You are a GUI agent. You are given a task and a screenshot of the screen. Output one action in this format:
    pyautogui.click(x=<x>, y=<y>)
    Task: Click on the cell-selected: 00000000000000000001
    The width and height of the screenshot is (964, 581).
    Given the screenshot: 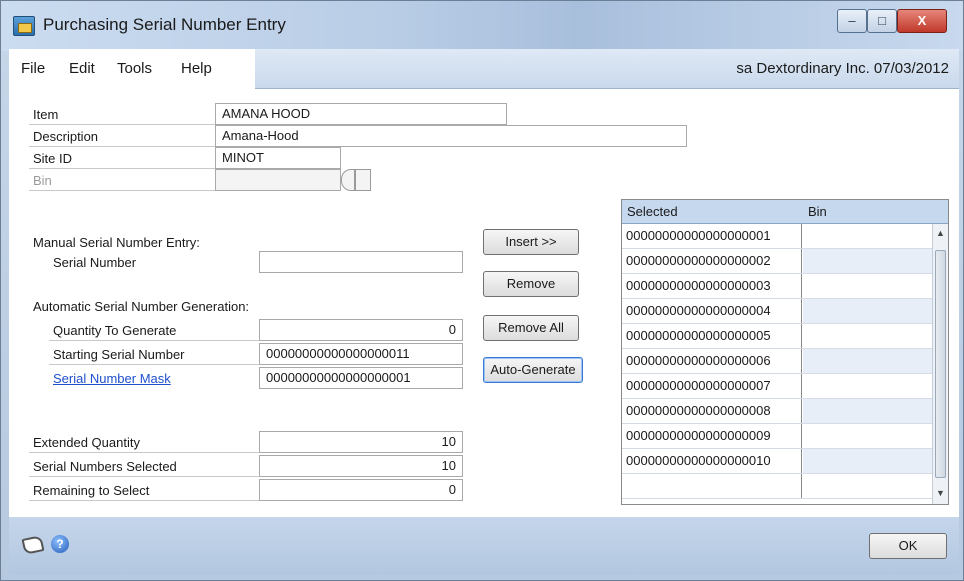 What is the action you would take?
    pyautogui.click(x=712, y=236)
    